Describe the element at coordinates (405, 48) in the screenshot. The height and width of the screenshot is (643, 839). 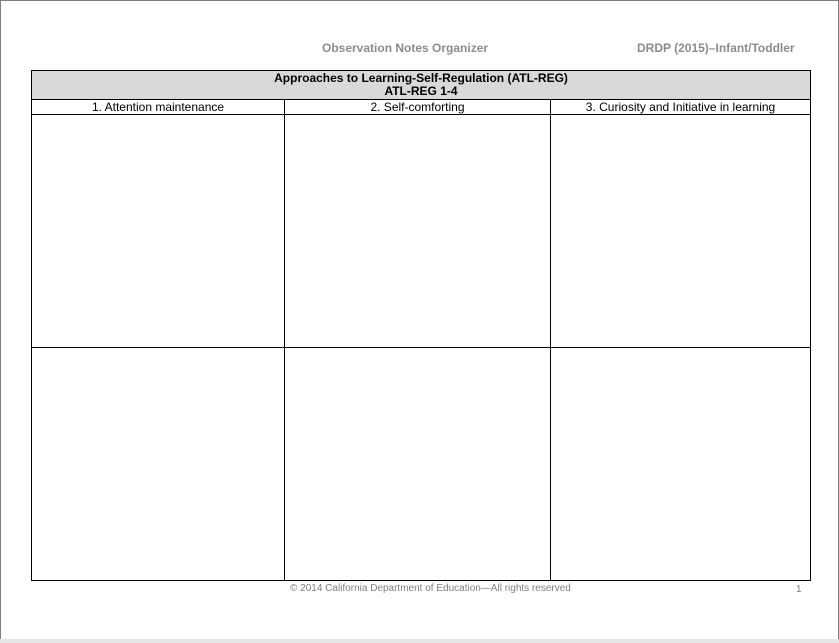
I see `document-title: Observation Notes Organizer` at that location.